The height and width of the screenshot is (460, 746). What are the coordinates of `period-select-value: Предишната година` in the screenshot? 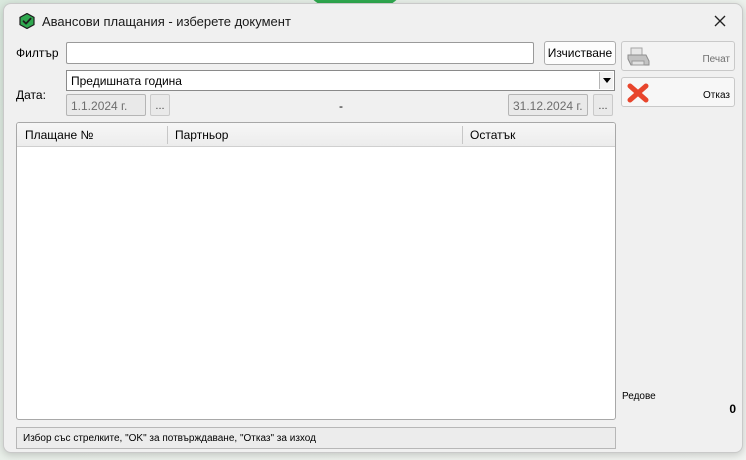 It's located at (126, 81).